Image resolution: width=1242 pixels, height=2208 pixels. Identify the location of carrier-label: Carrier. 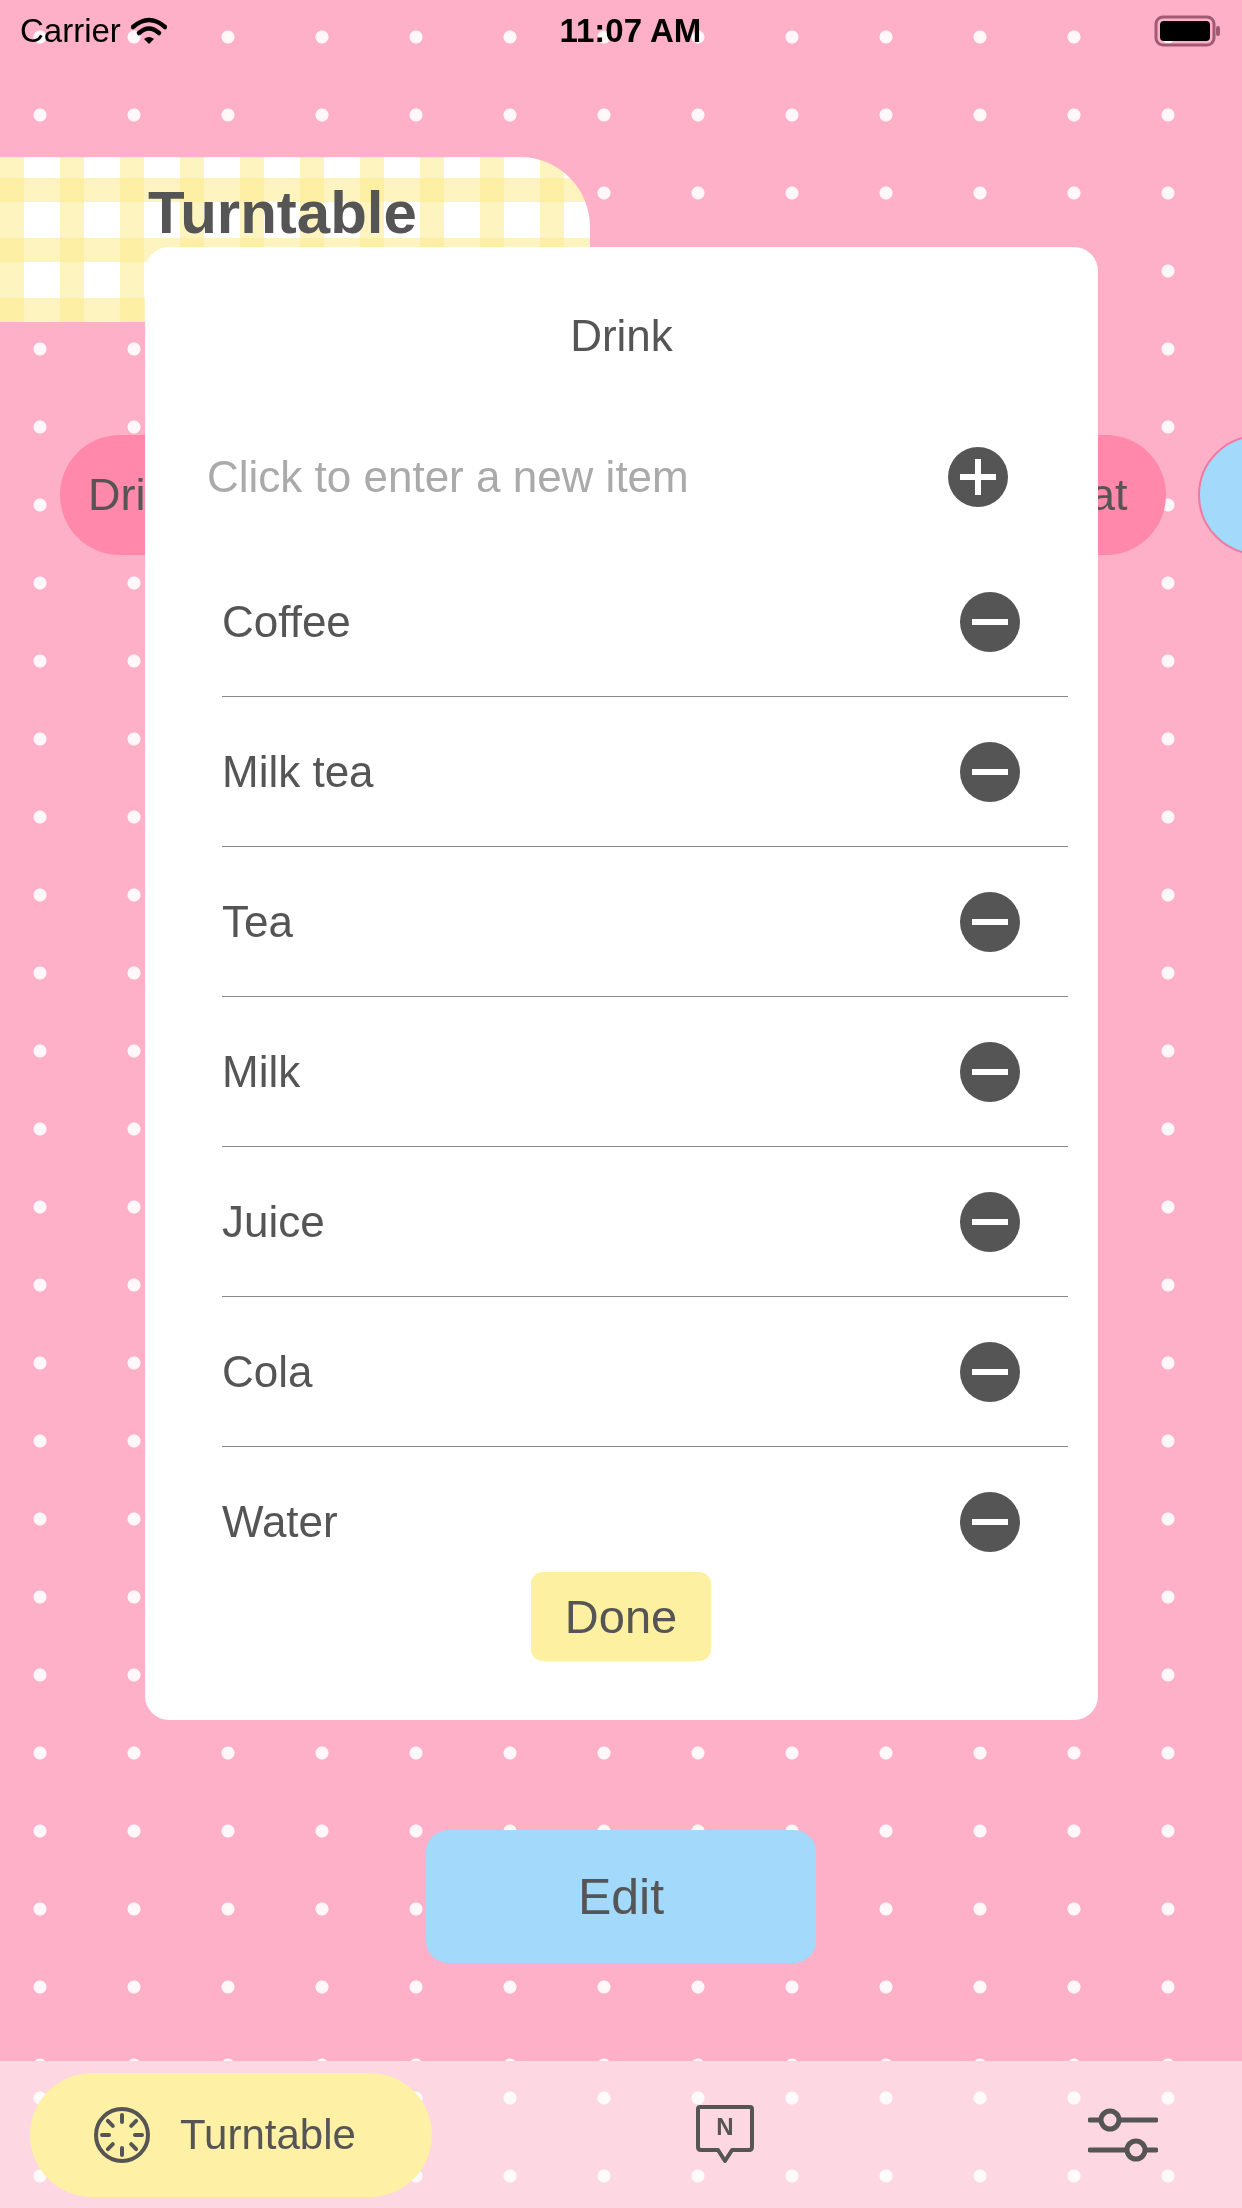
(70, 31).